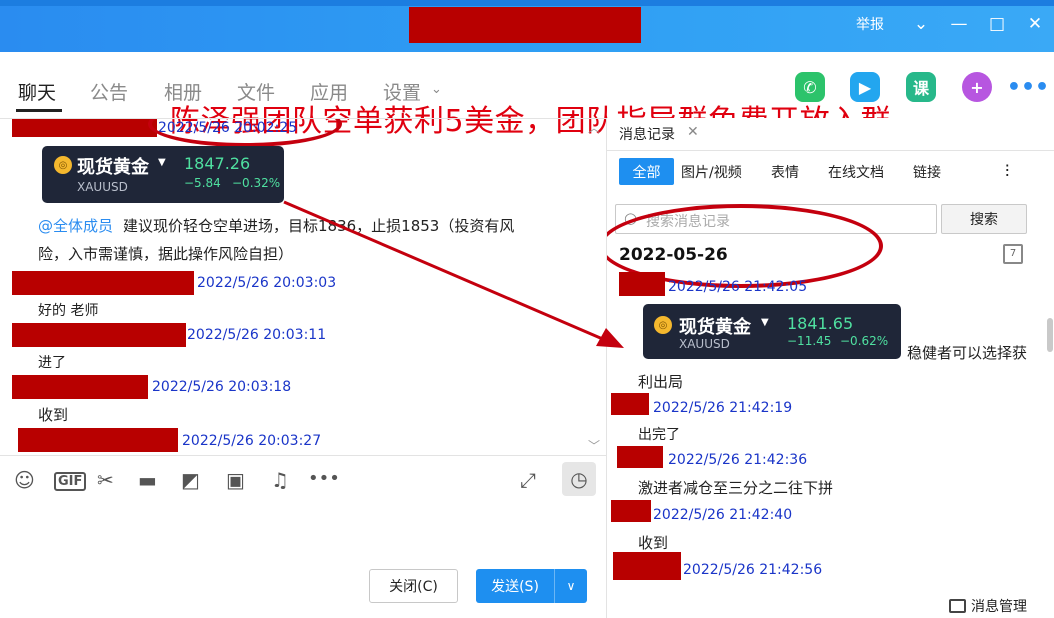 The width and height of the screenshot is (1054, 618). What do you see at coordinates (436, 89) in the screenshot?
I see `settings-chevron-icon: ⌄` at bounding box center [436, 89].